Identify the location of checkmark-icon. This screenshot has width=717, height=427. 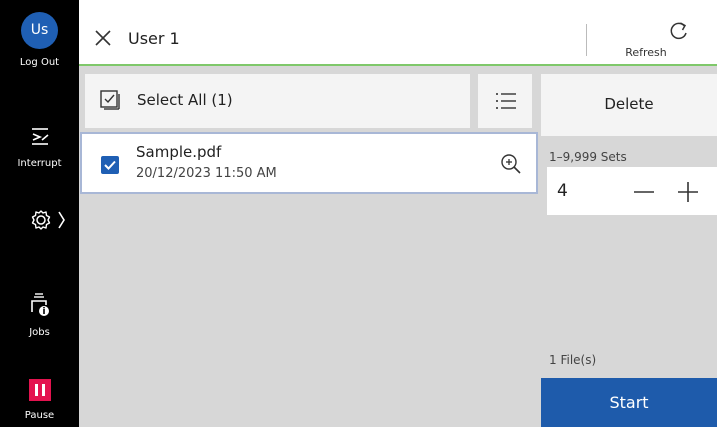
(110, 165).